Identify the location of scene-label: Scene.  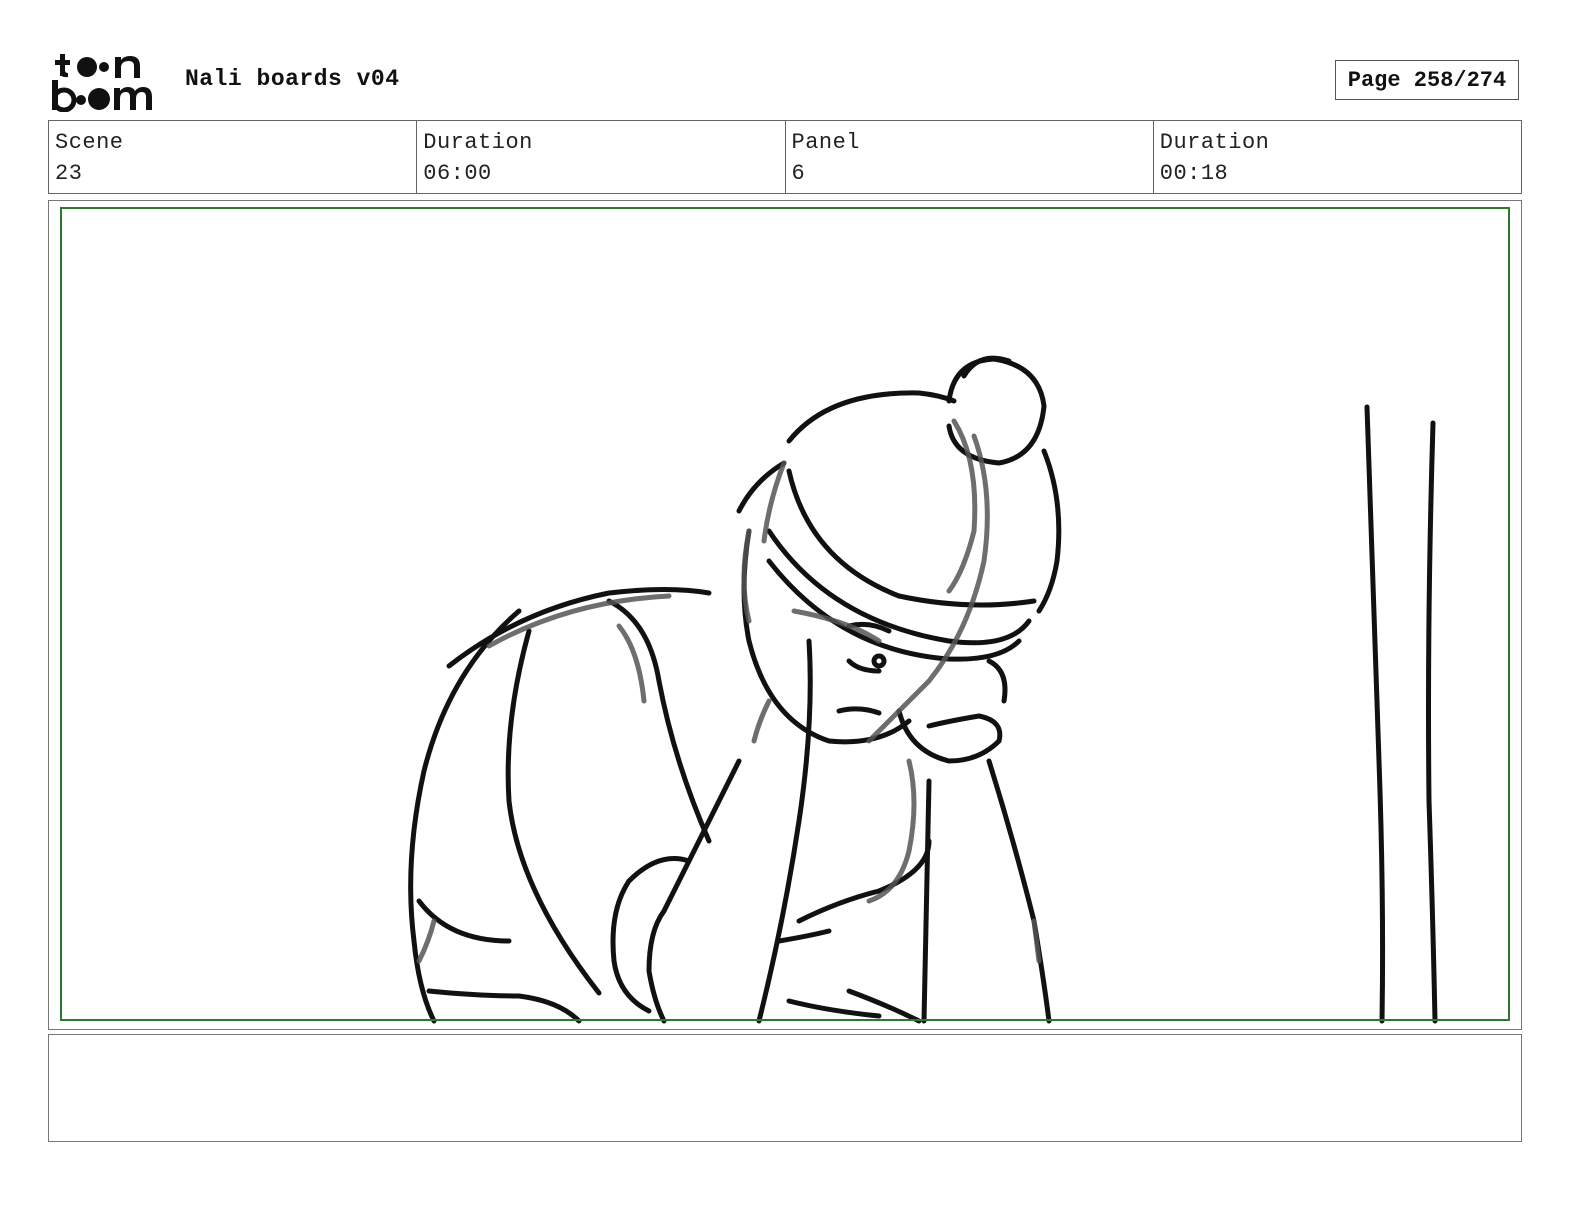
(89, 142).